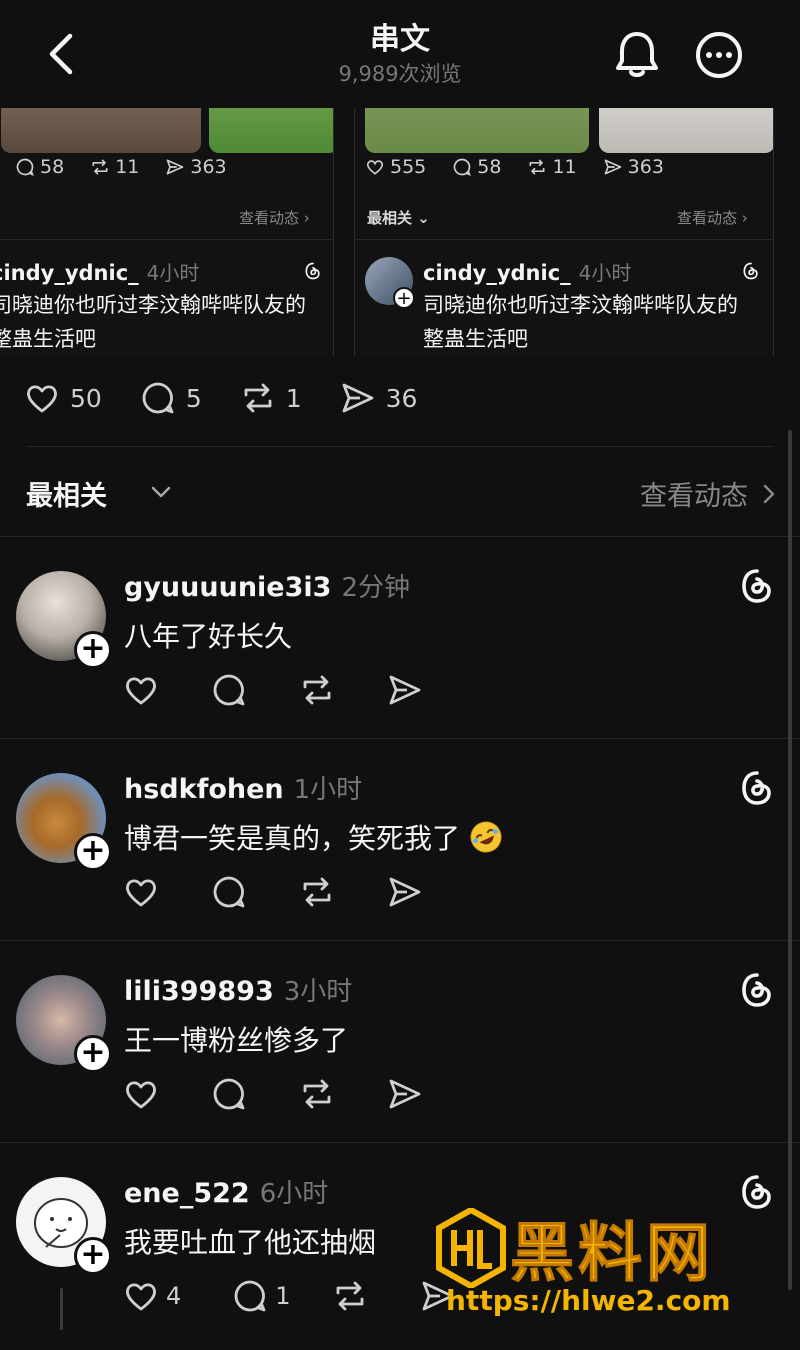 The width and height of the screenshot is (800, 1350). I want to click on reply-username: hsdkfohen 1小时, so click(243, 787).